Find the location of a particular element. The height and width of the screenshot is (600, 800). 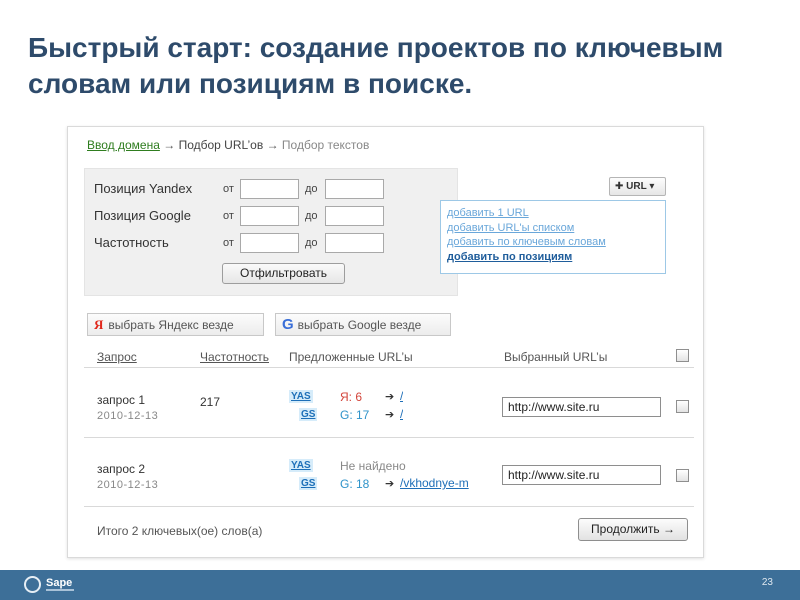

query-text: запрос 2 is located at coordinates (121, 469).